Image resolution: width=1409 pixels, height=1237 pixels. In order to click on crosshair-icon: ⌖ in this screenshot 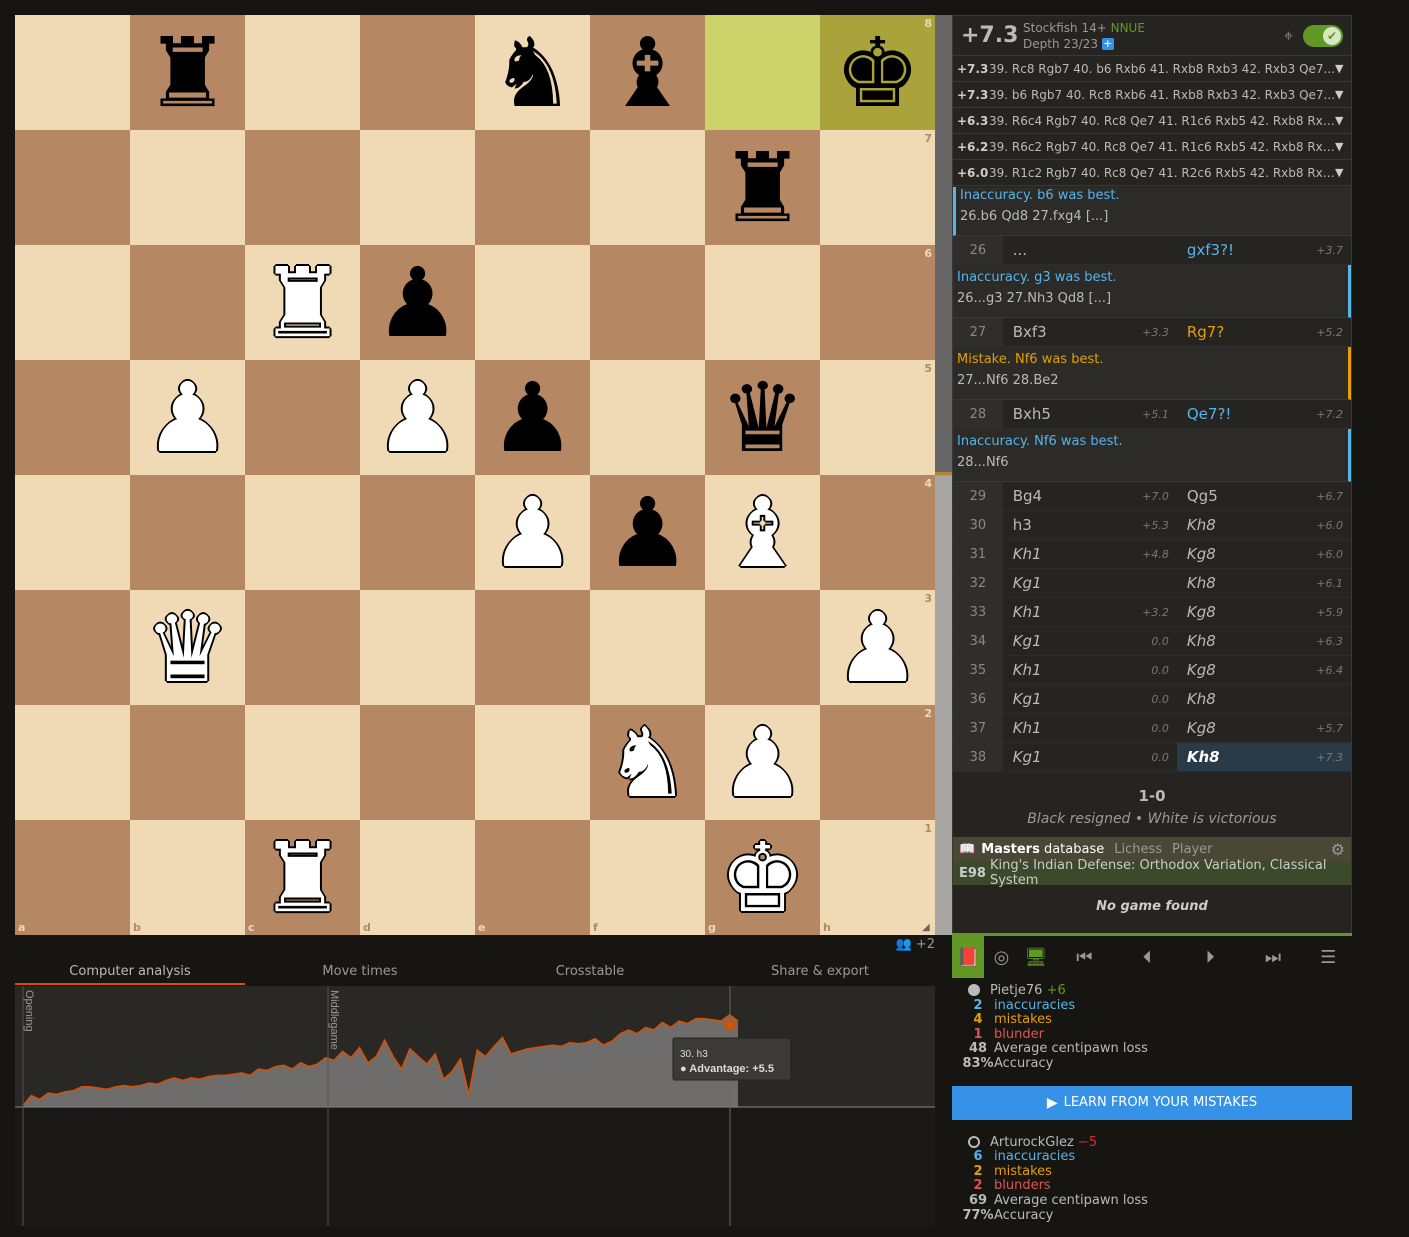, I will do `click(1288, 36)`.